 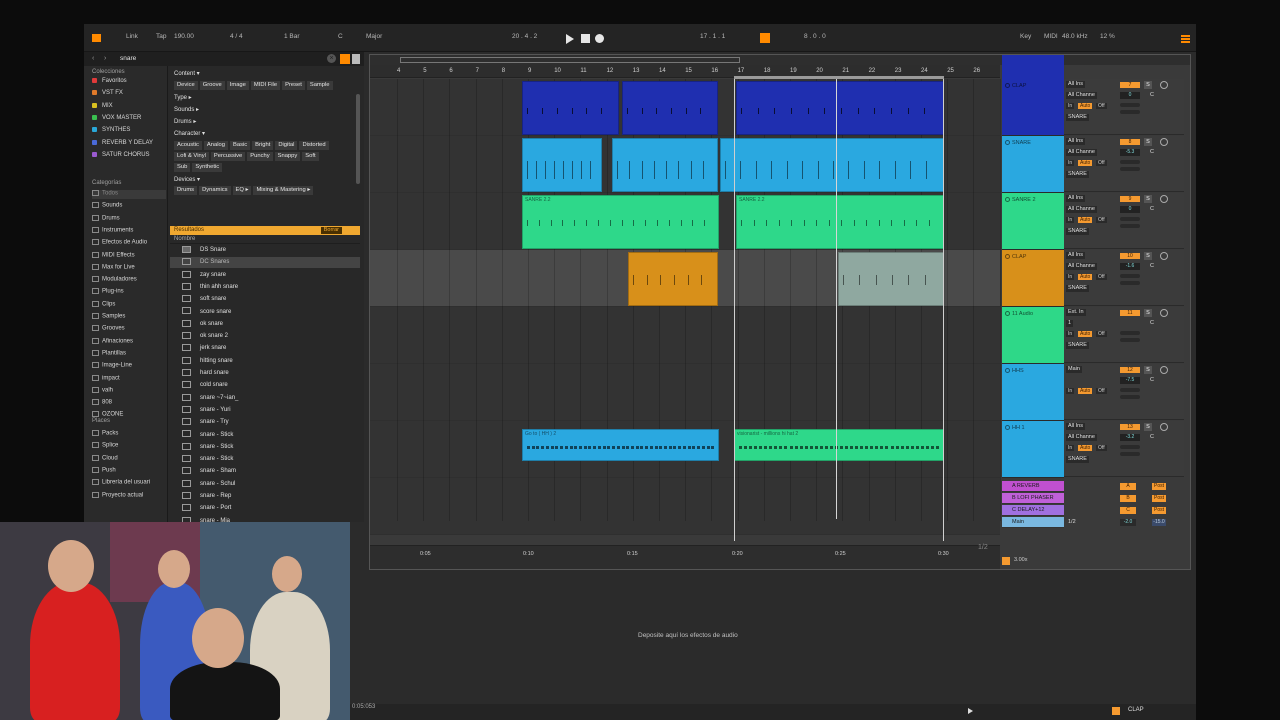 What do you see at coordinates (1130, 95) in the screenshot?
I see `volume-field: 0` at bounding box center [1130, 95].